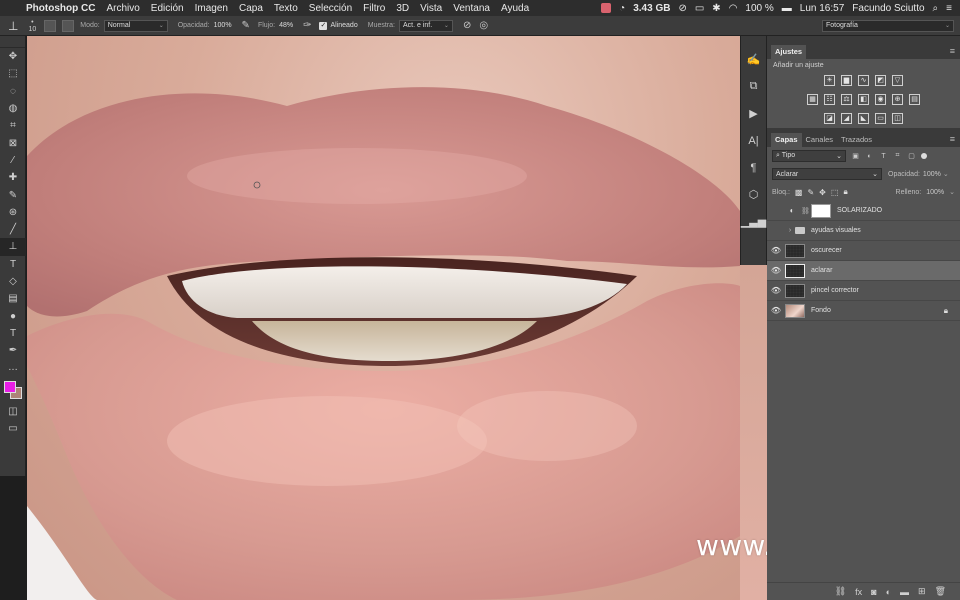  Describe the element at coordinates (286, 25) in the screenshot. I see `flow-value: 48%` at that location.